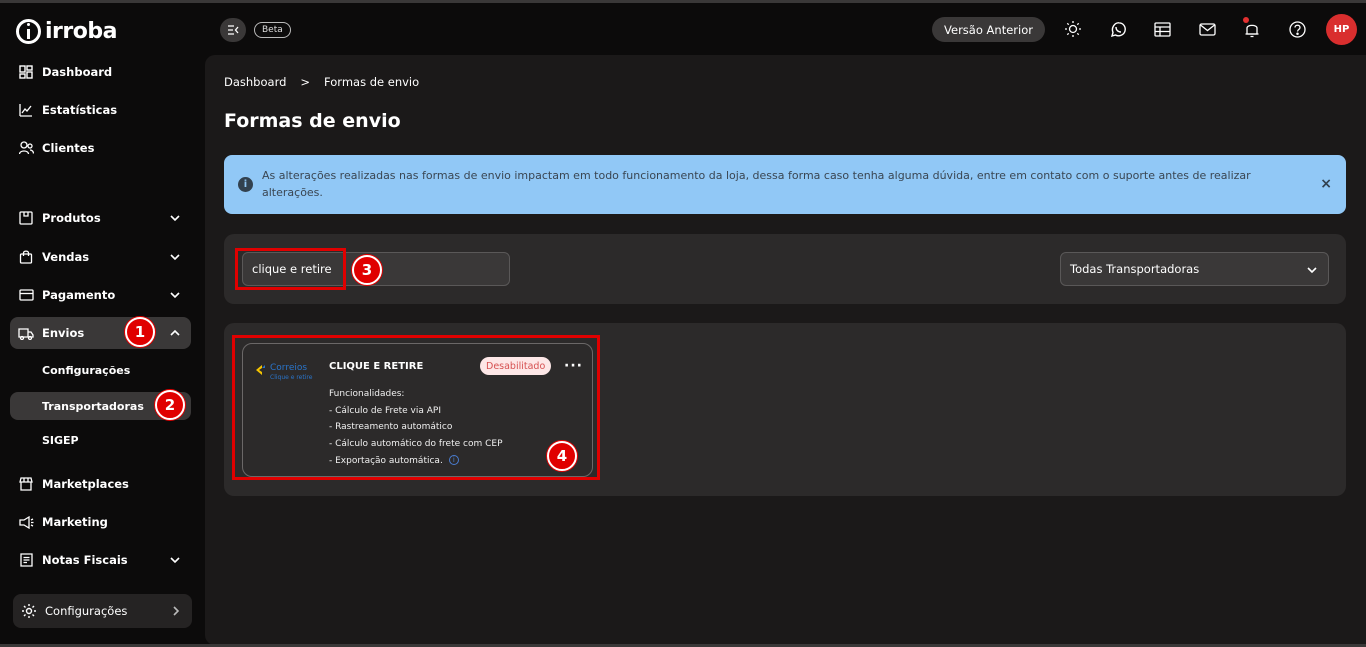 This screenshot has height=647, width=1366. Describe the element at coordinates (1135, 269) in the screenshot. I see `carrier-select-value: Todas Transportadoras` at that location.